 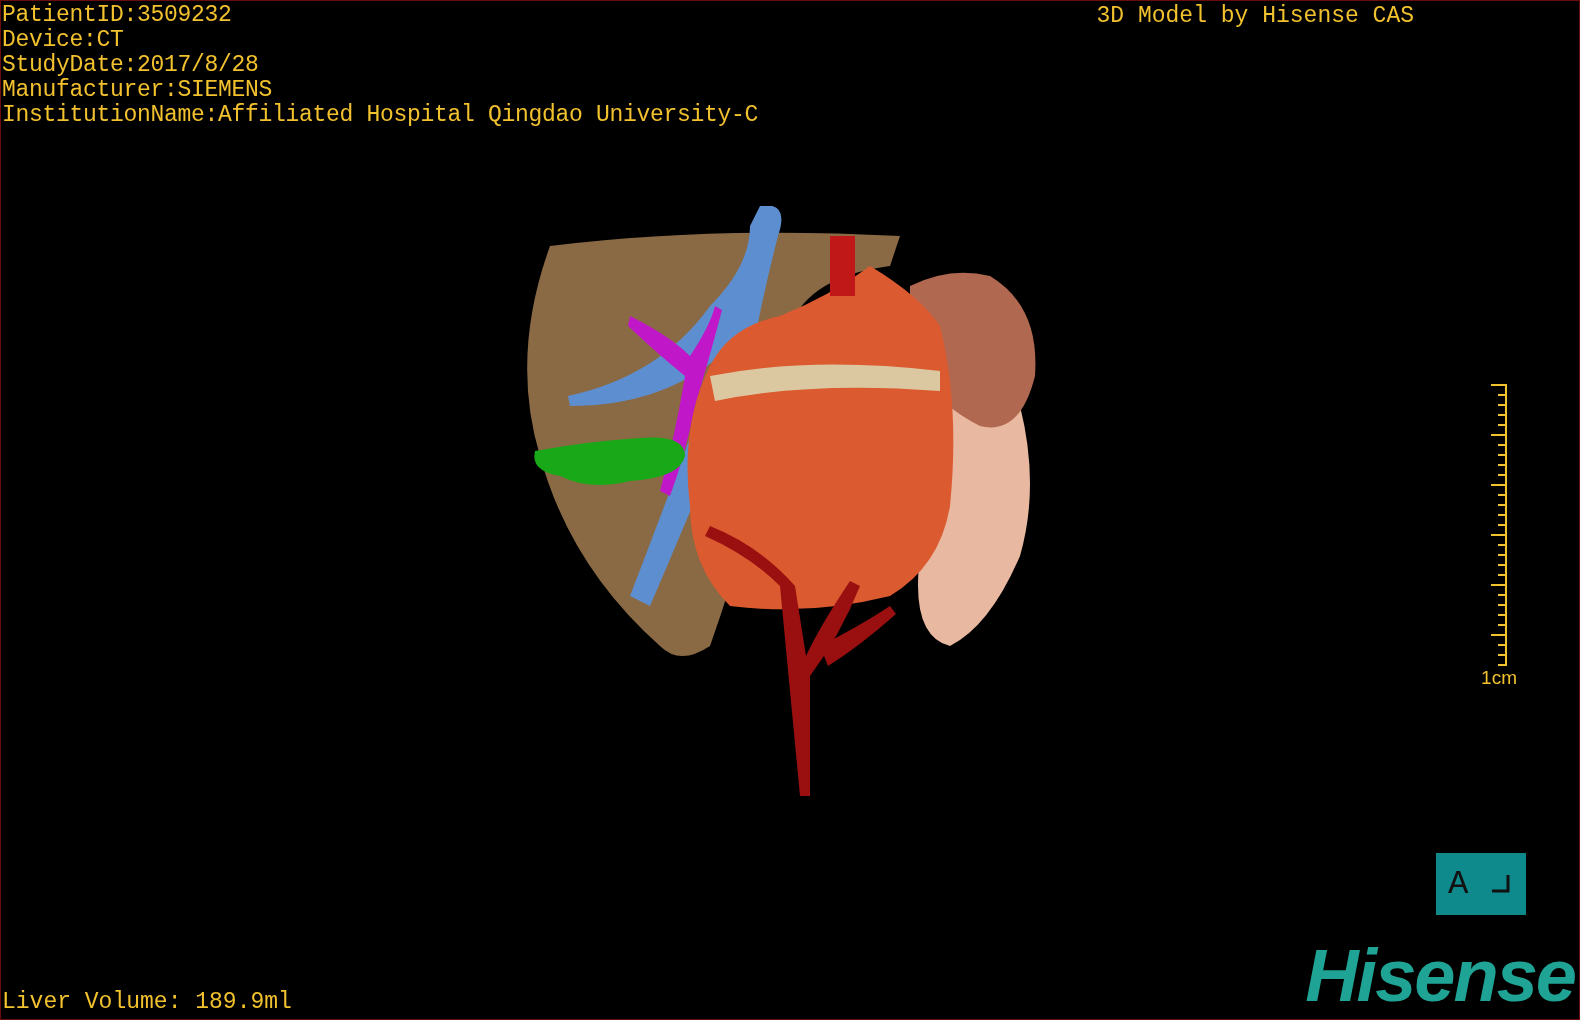 What do you see at coordinates (1501, 884) in the screenshot?
I see `corner-icon` at bounding box center [1501, 884].